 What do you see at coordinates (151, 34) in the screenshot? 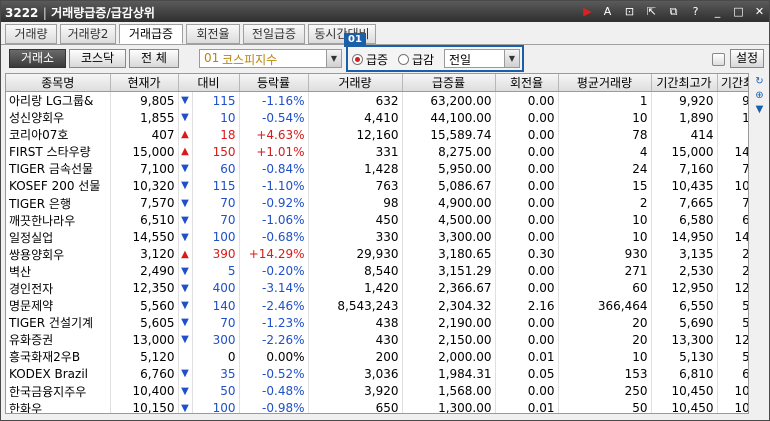
I see `tab-volume-surge: 거래급증` at bounding box center [151, 34].